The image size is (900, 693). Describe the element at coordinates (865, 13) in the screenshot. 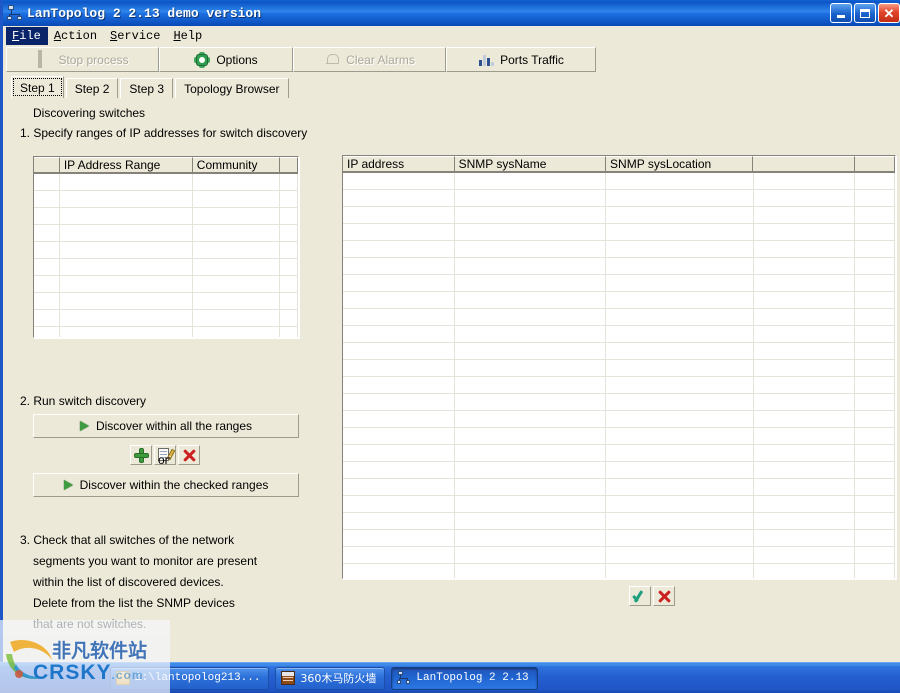

I see `maximize-button` at that location.